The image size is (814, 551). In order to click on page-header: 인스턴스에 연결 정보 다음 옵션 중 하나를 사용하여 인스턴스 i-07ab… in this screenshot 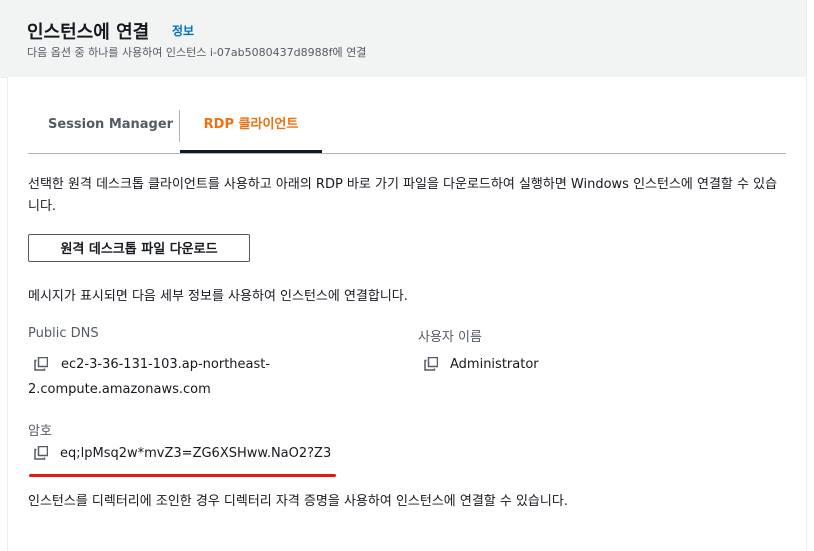, I will do `click(403, 39)`.